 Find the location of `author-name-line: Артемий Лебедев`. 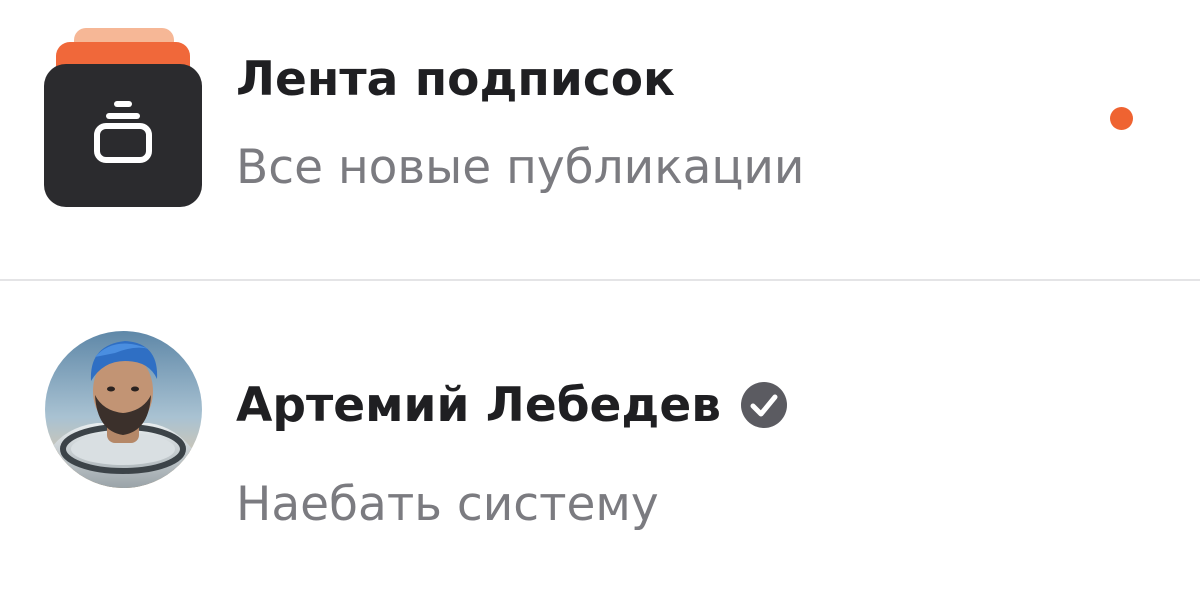

author-name-line: Артемий Лебедев is located at coordinates (512, 411).